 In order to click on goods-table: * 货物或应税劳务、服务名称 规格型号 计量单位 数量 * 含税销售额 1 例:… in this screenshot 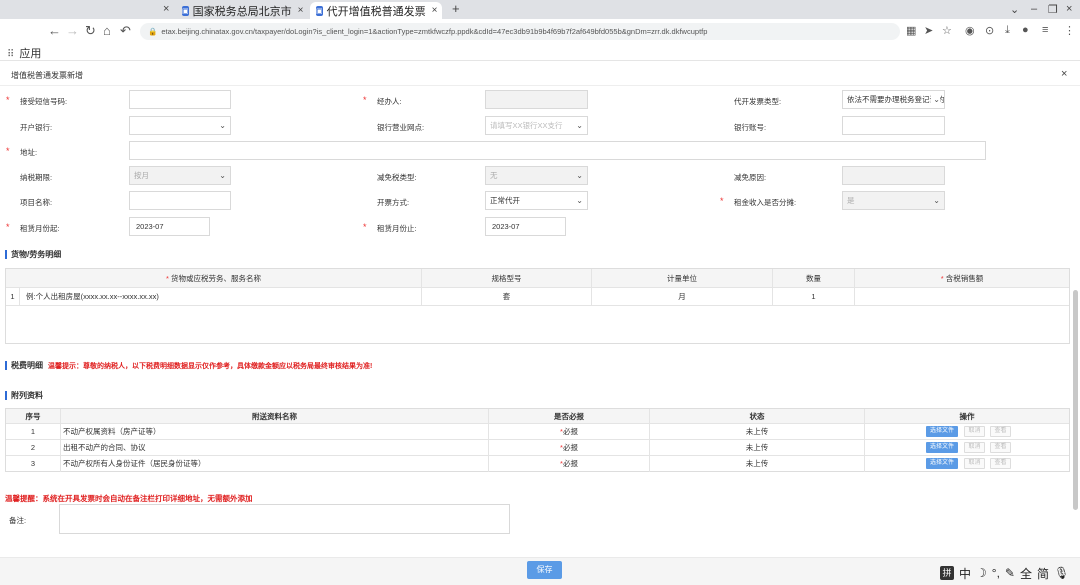, I will do `click(537, 306)`.